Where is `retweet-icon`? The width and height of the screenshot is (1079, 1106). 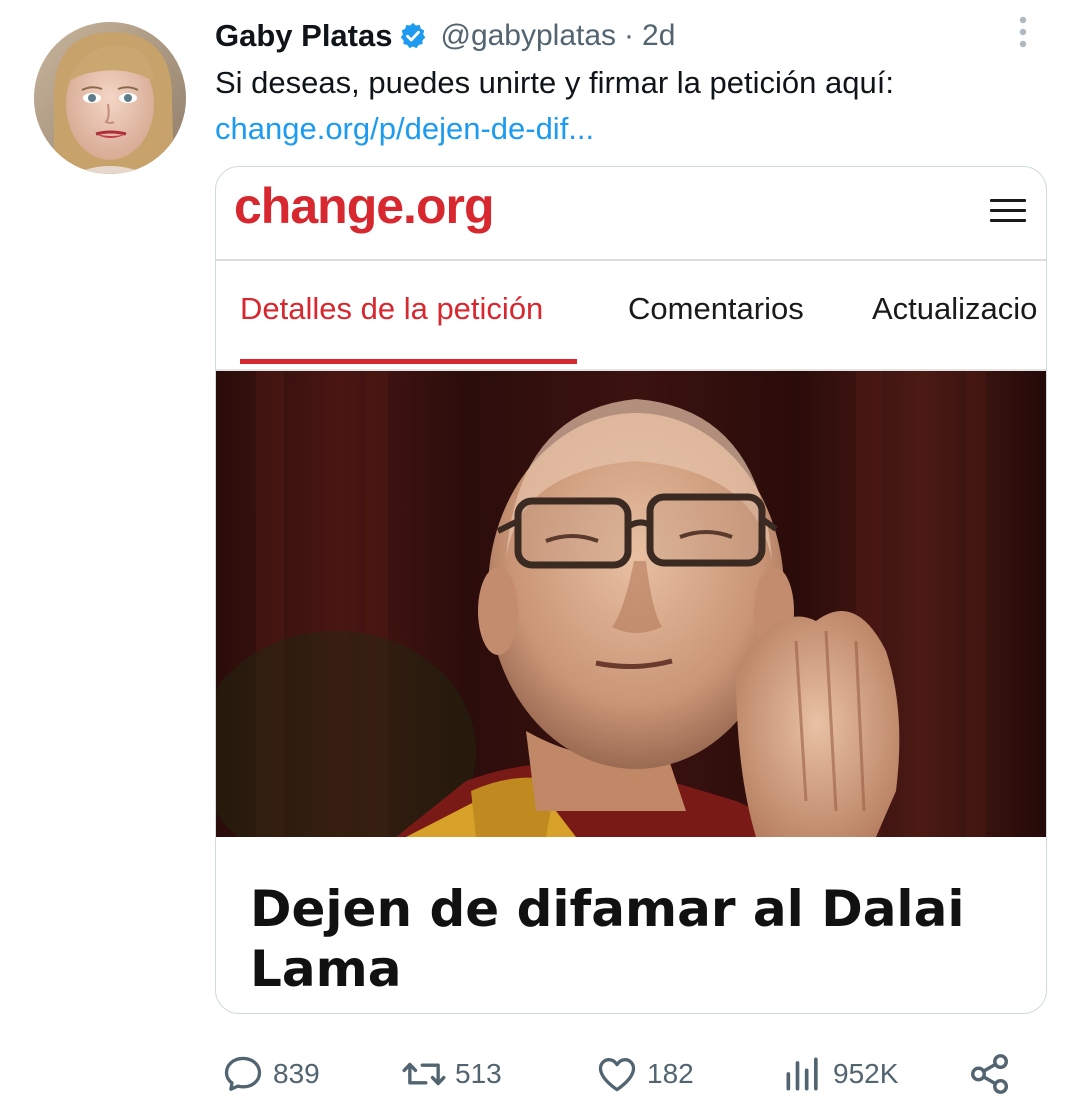
retweet-icon is located at coordinates (424, 1074).